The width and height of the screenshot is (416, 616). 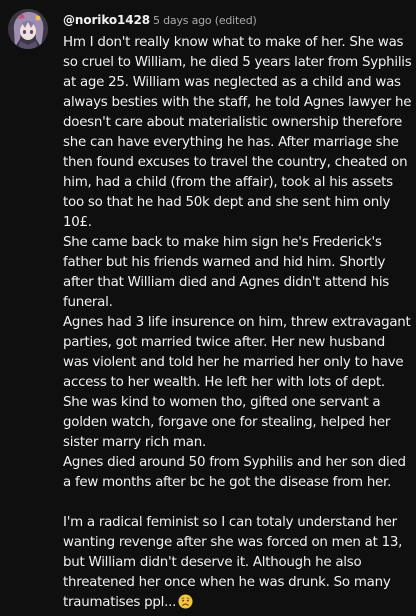 I want to click on anime-character-avatar-icon, so click(x=28, y=29).